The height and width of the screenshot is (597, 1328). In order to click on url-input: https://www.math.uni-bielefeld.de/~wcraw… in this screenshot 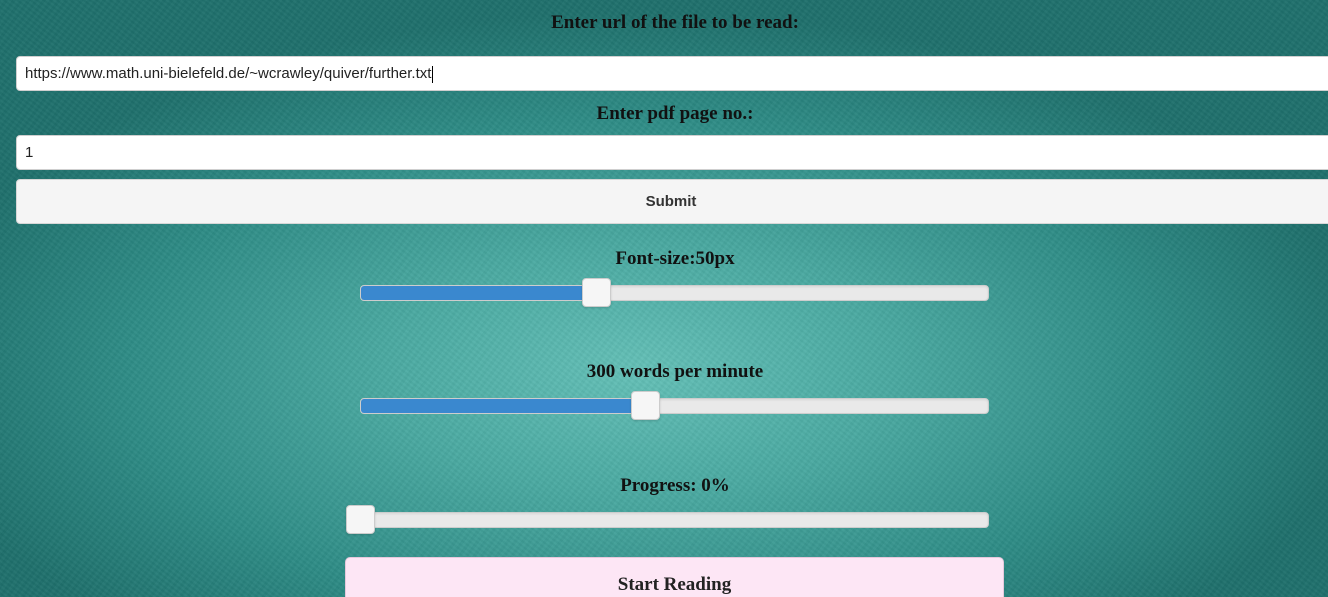, I will do `click(672, 73)`.